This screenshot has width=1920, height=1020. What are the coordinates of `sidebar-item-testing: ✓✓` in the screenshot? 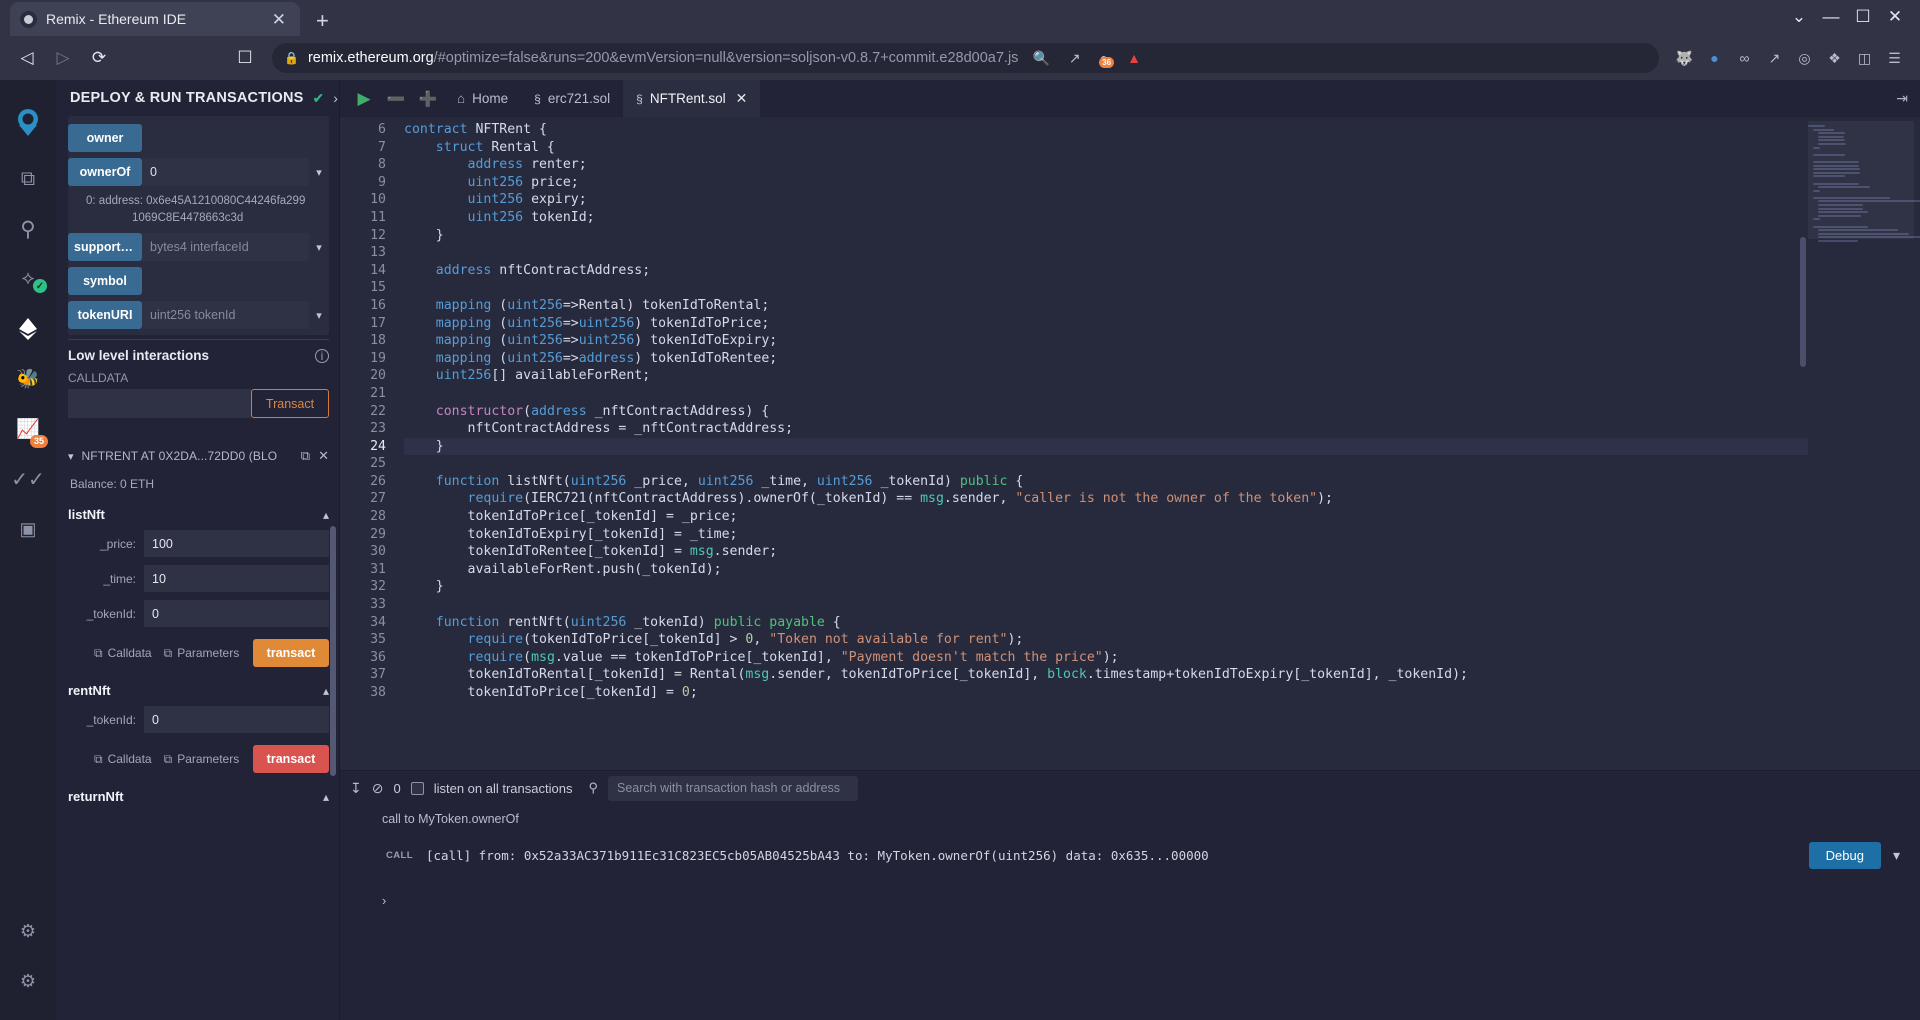 It's located at (28, 479).